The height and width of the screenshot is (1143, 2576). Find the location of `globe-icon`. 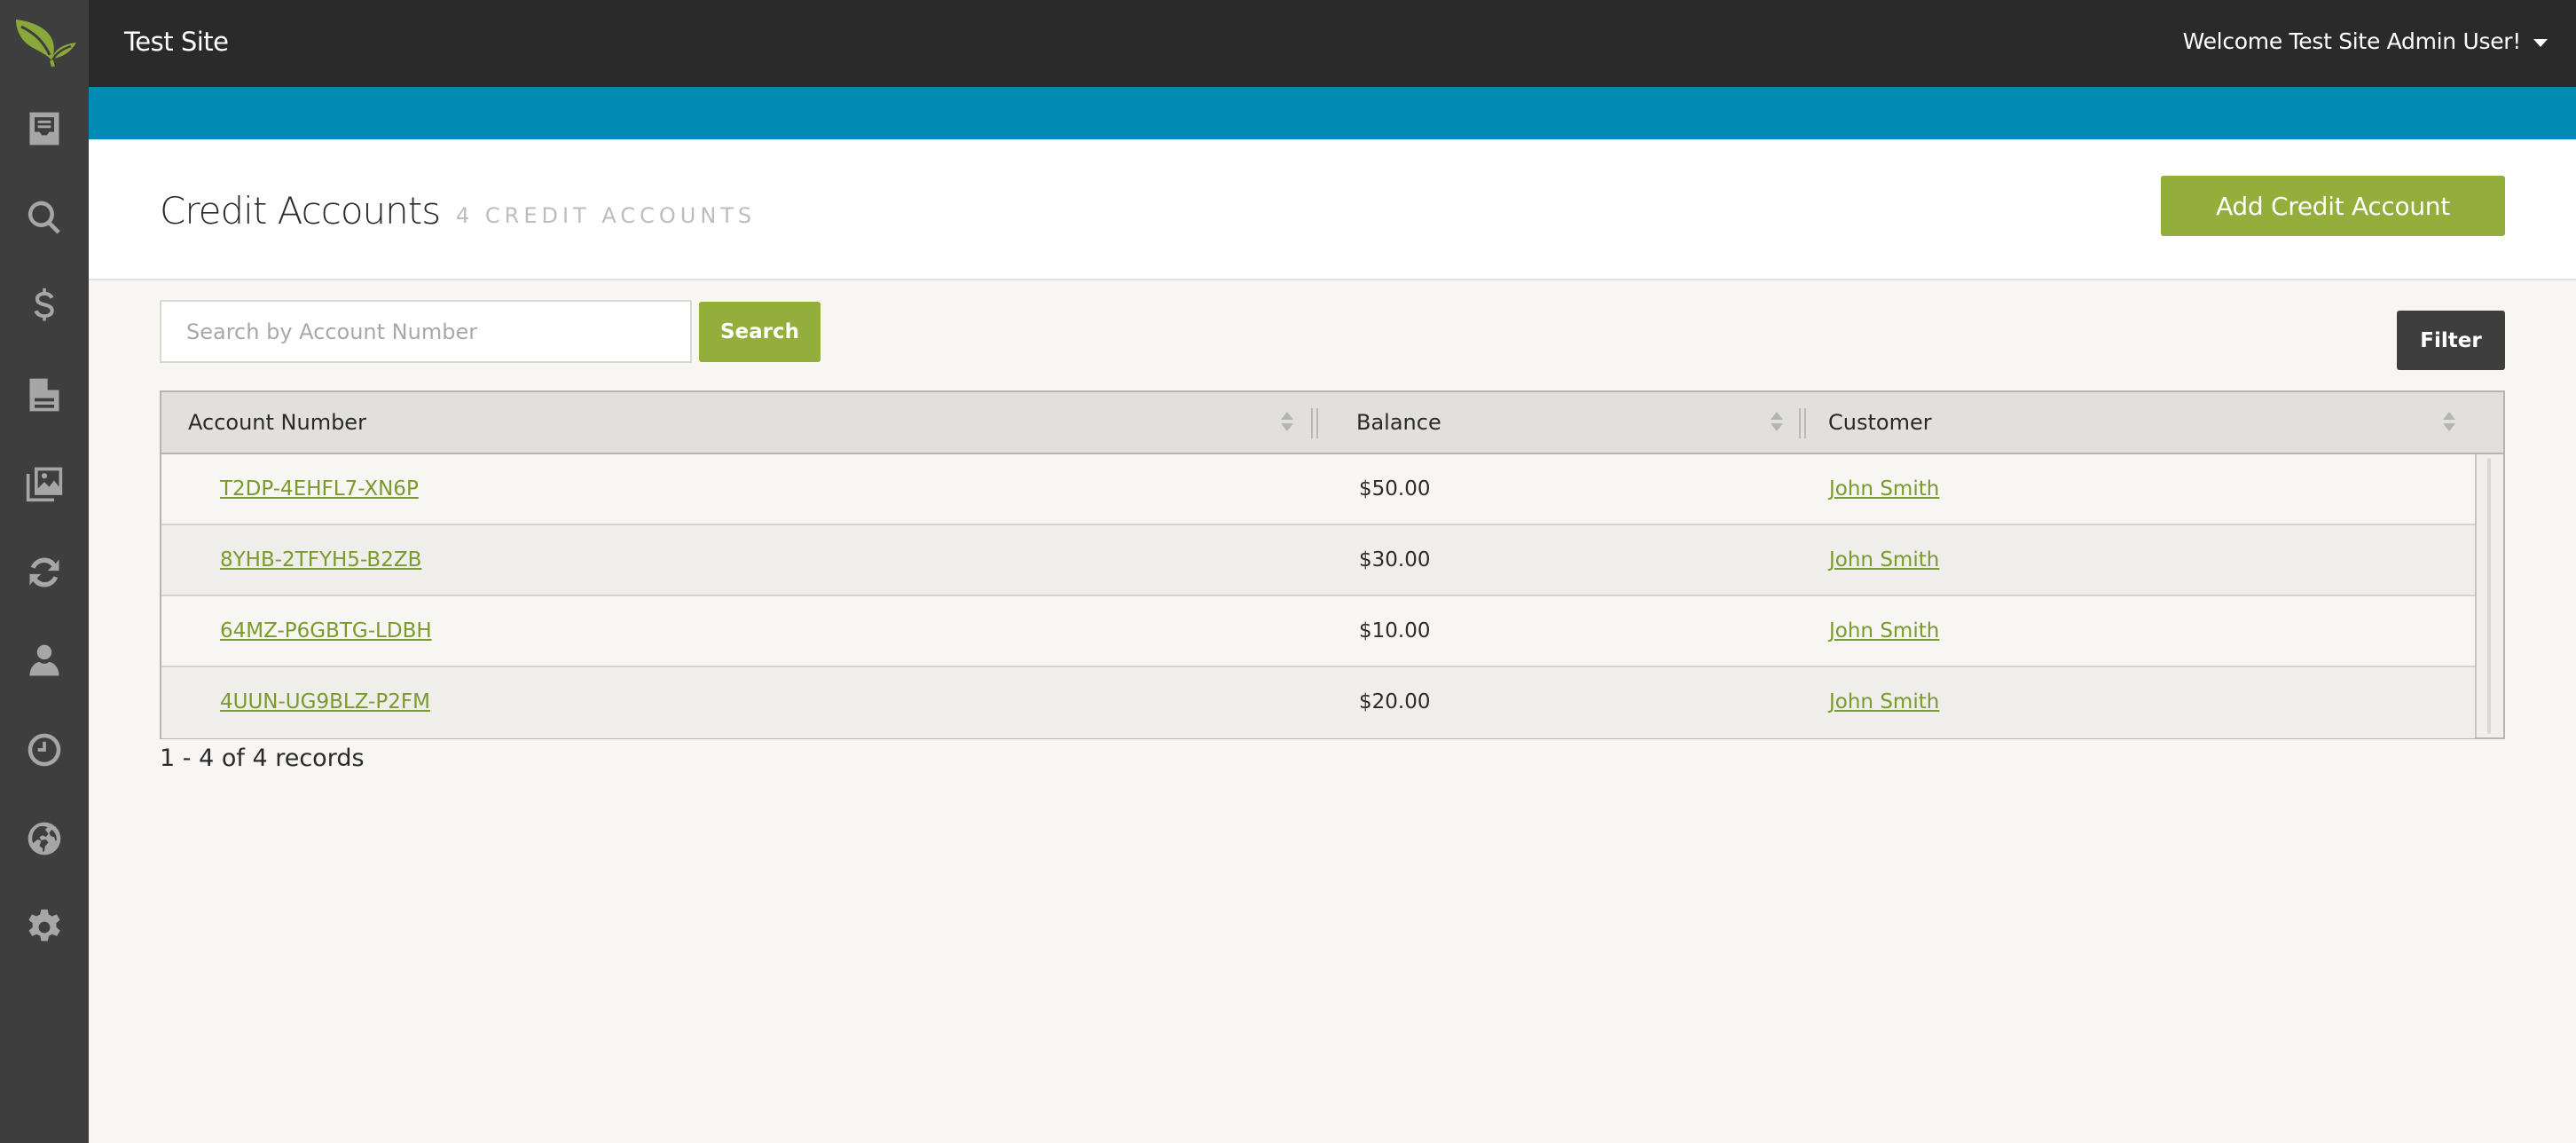

globe-icon is located at coordinates (44, 838).